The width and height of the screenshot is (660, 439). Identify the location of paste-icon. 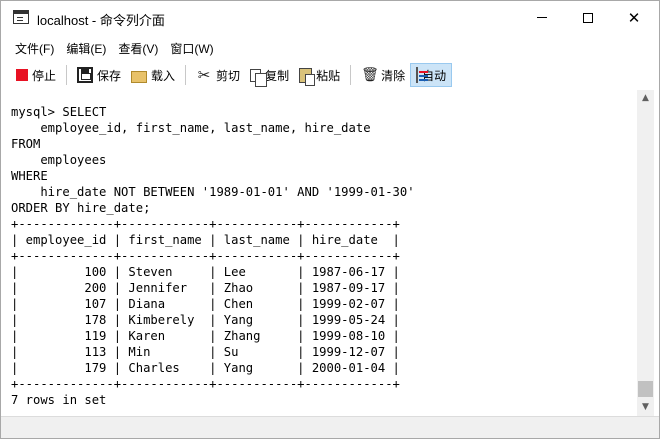
(307, 76).